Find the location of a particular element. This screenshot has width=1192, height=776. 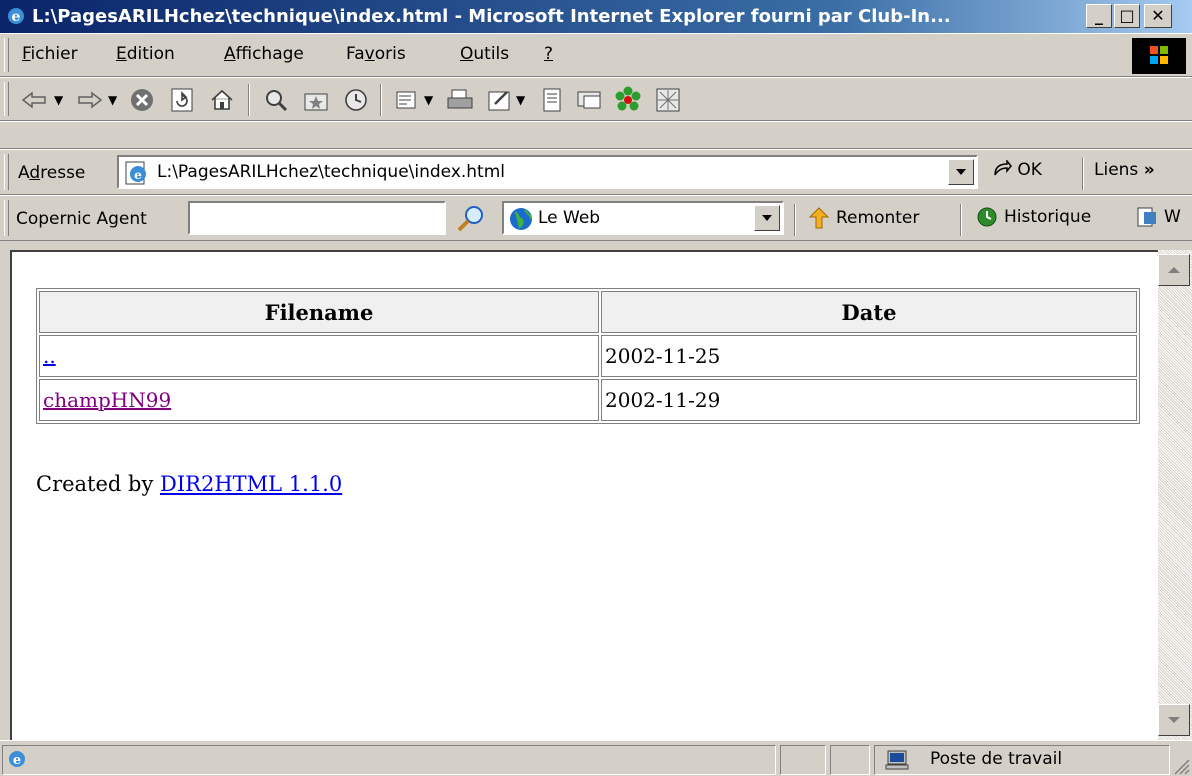

up-arrow-icon is located at coordinates (819, 218).